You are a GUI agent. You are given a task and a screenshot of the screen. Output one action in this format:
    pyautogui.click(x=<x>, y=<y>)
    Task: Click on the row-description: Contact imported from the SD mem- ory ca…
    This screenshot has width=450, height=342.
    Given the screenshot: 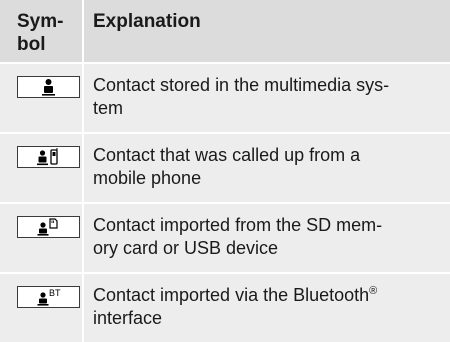 What is the action you would take?
    pyautogui.click(x=263, y=237)
    